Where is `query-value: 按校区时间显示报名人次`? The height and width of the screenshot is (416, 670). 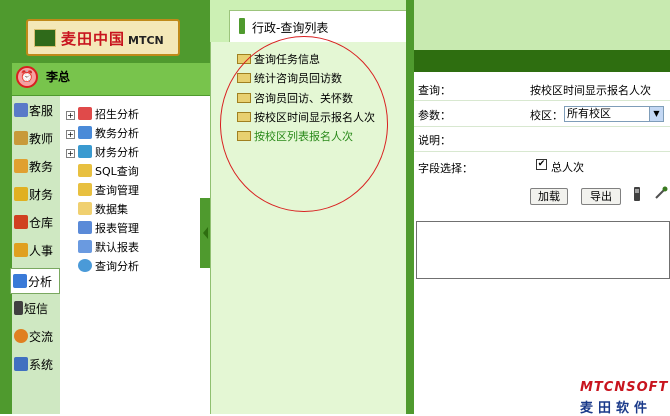 query-value: 按校区时间显示报名人次 is located at coordinates (590, 90).